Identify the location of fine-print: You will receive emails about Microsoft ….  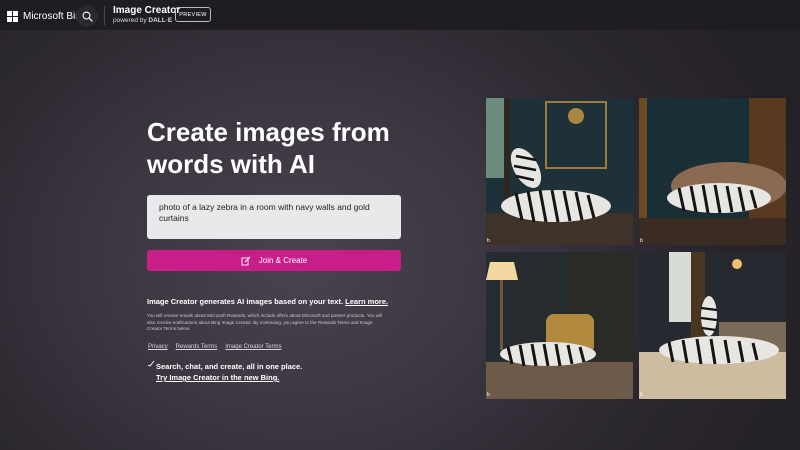
(265, 322).